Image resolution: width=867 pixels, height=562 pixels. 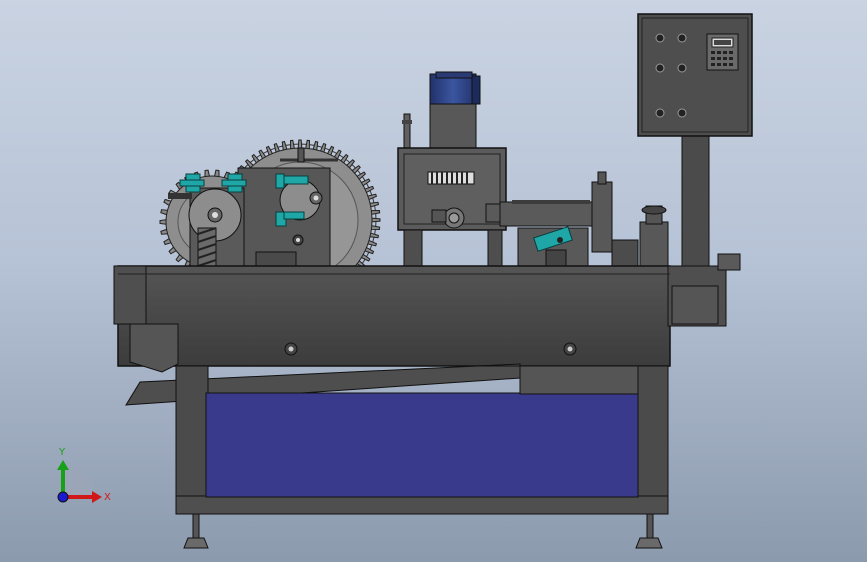 I want to click on leveling-foot-icon, so click(x=423, y=531).